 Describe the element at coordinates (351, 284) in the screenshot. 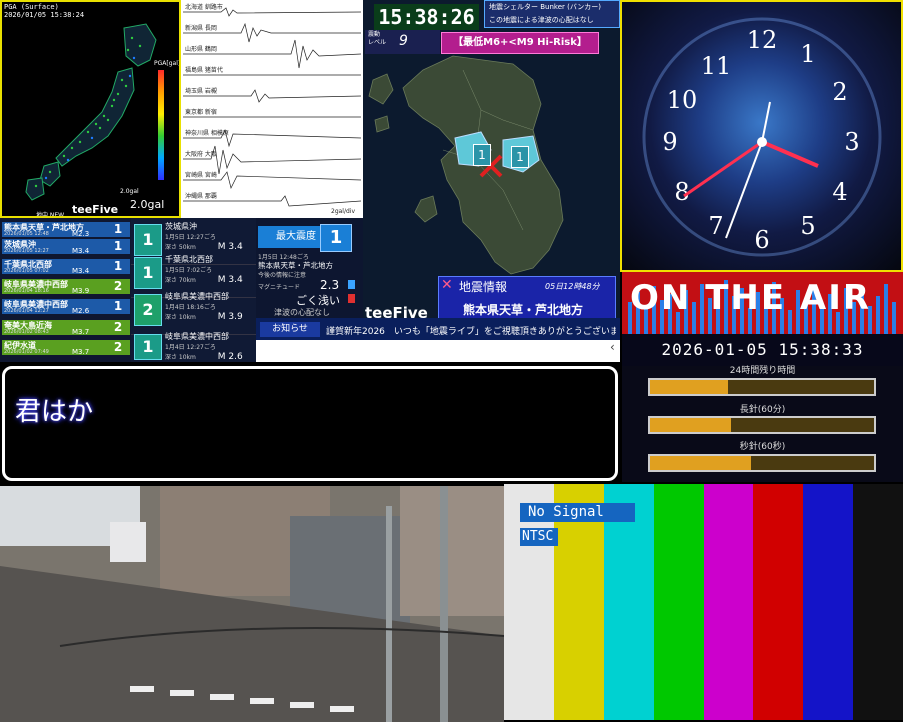

I see `magnitude-indicator` at that location.